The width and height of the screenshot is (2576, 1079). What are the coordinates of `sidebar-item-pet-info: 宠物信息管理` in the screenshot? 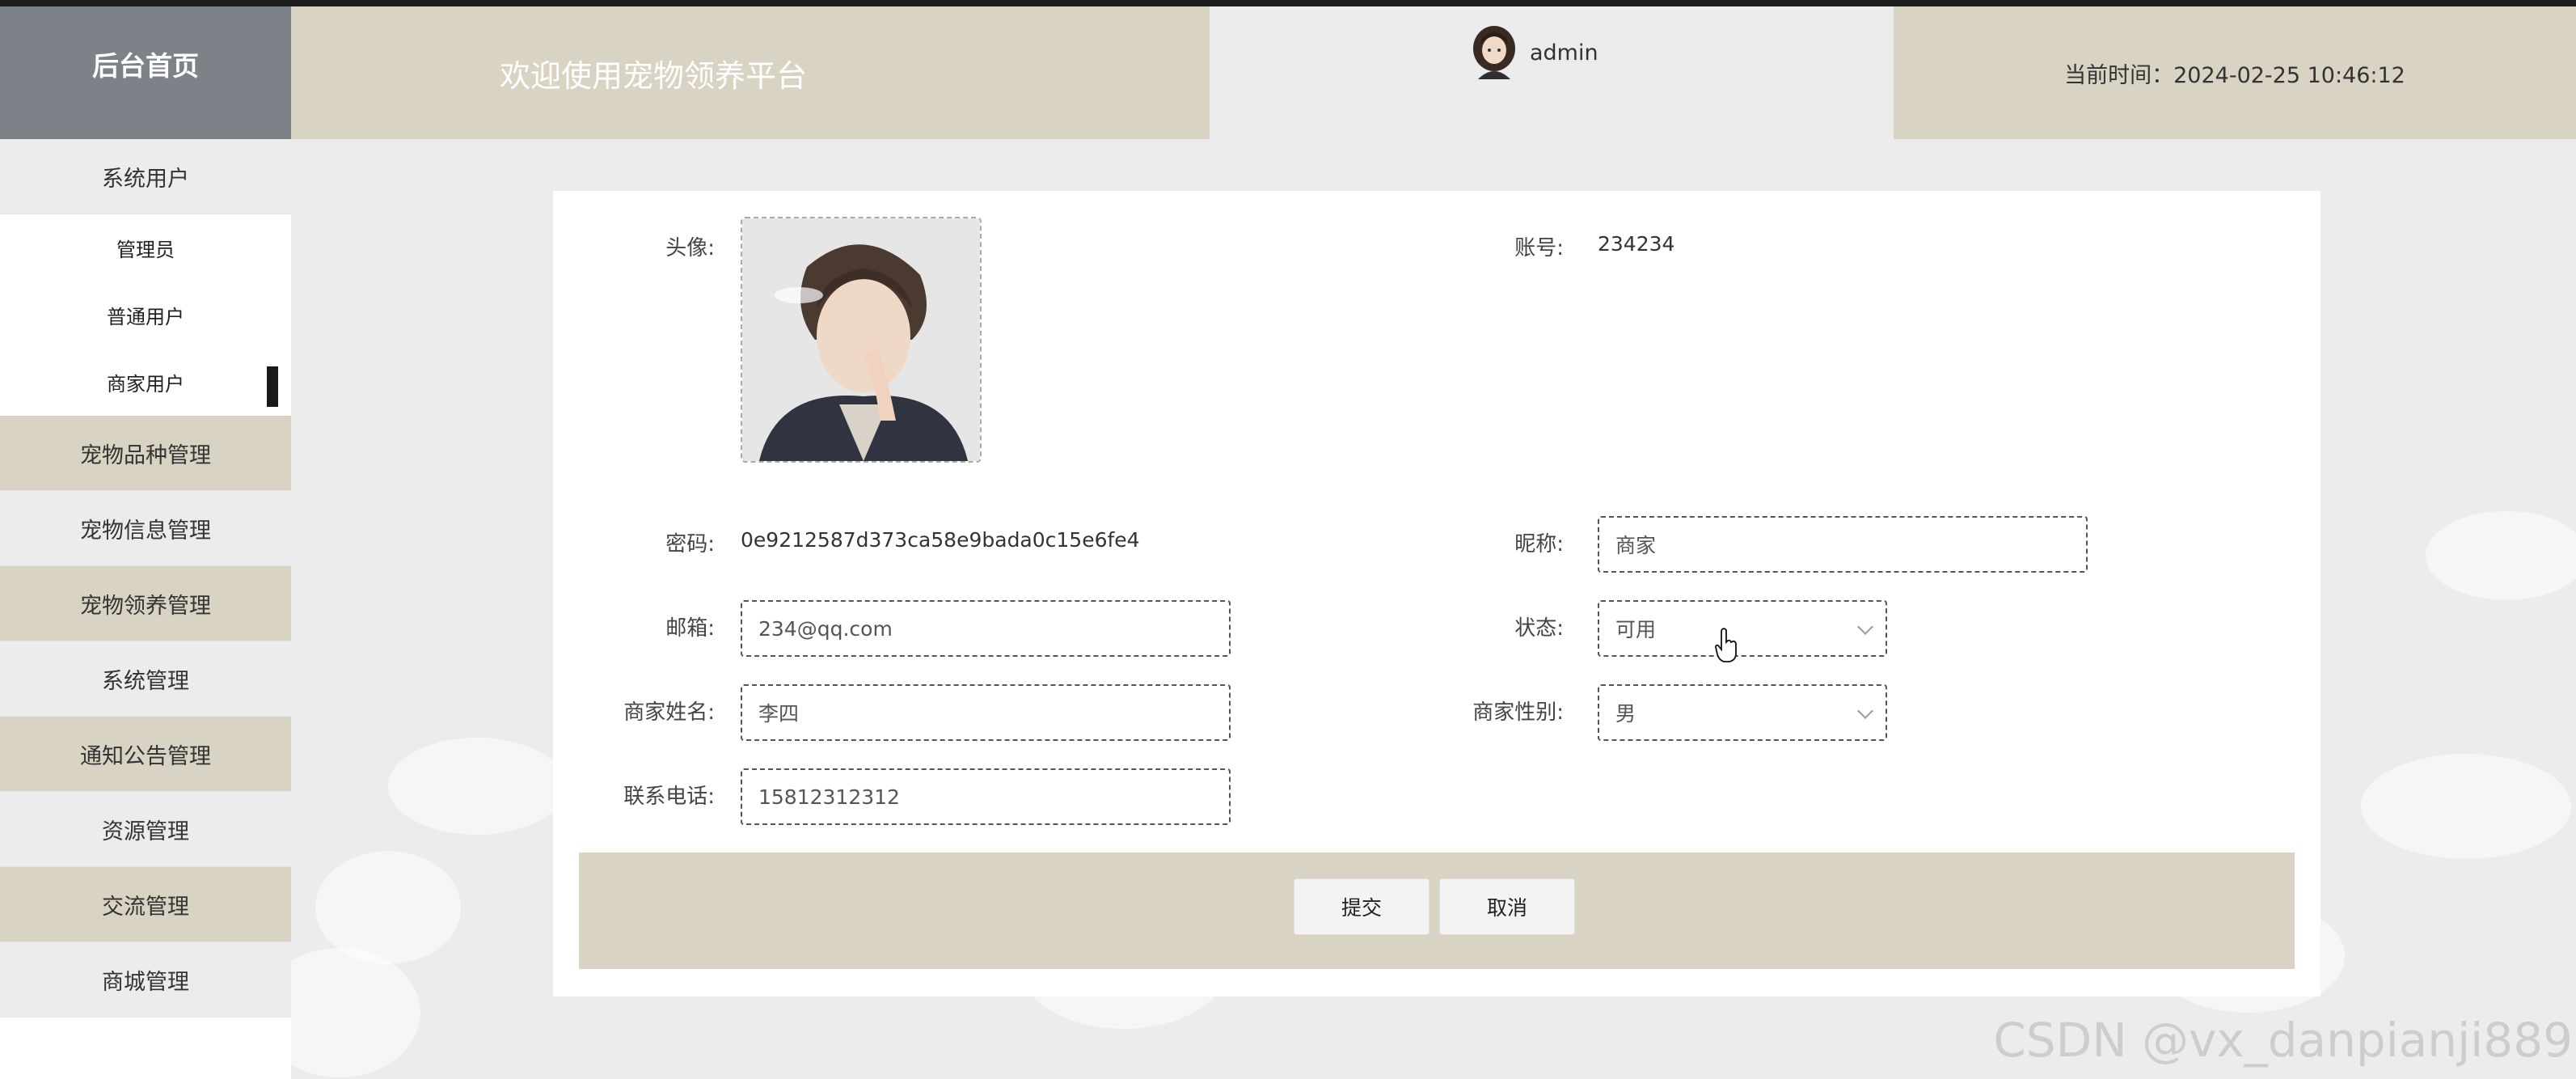 It's located at (145, 528).